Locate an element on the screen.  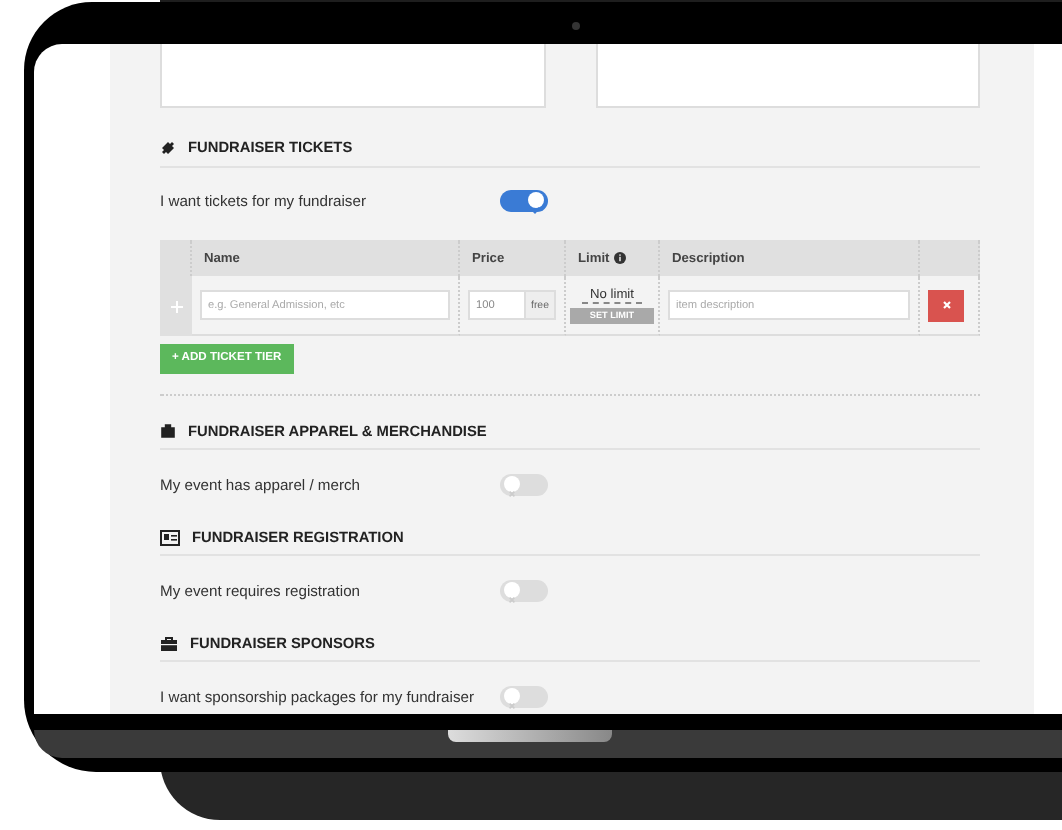
briefcase-icon is located at coordinates (169, 643).